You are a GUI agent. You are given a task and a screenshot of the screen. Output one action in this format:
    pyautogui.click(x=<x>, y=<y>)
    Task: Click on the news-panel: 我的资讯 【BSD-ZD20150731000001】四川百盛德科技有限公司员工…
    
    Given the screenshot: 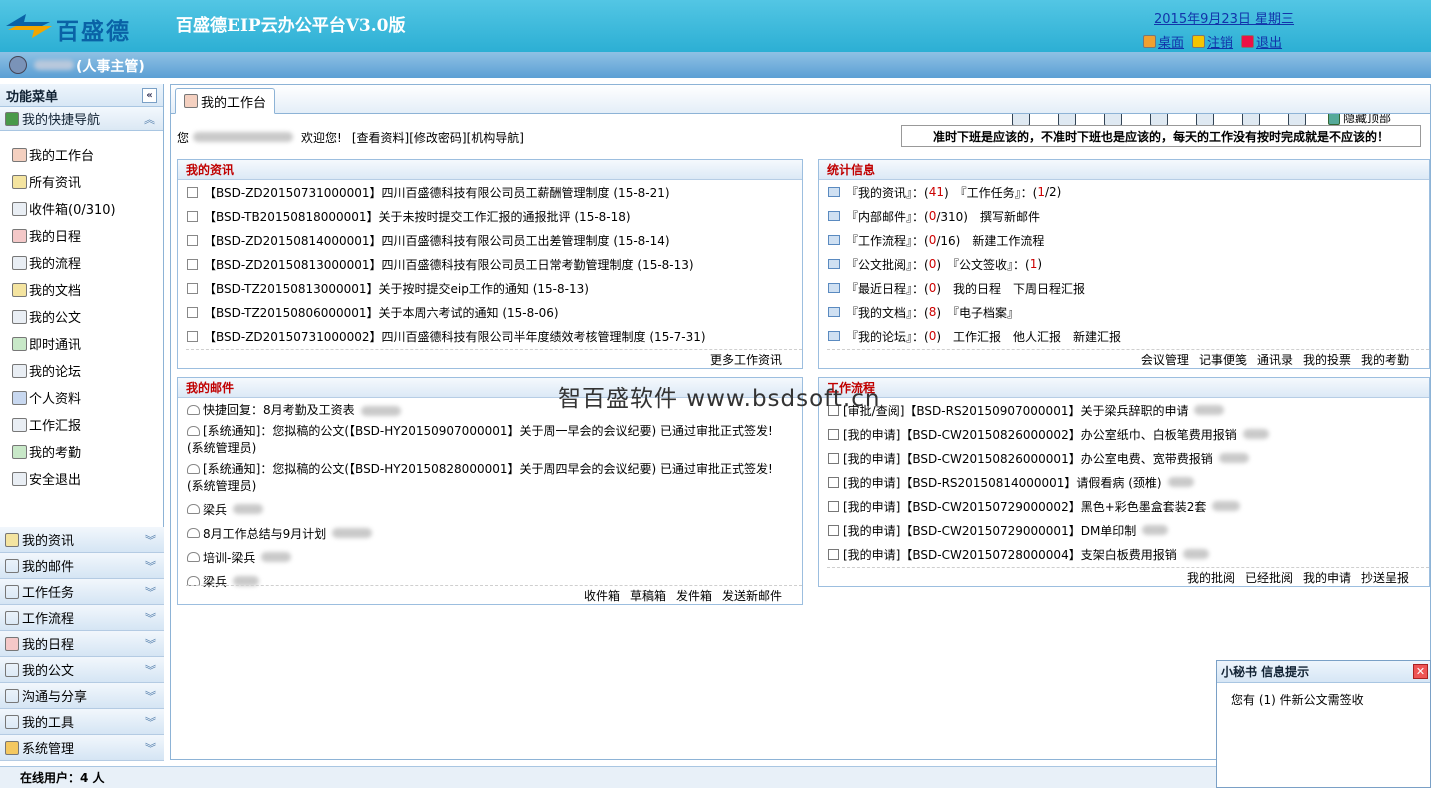 What is the action you would take?
    pyautogui.click(x=490, y=264)
    